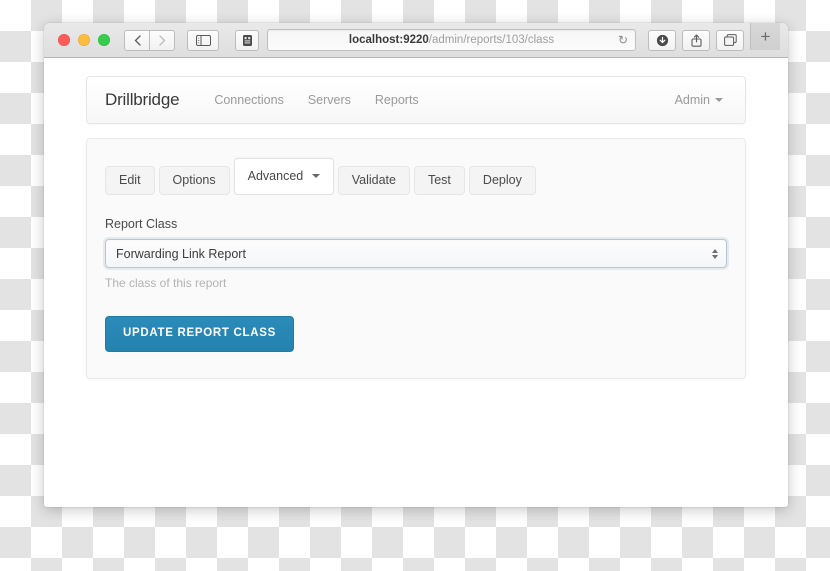  I want to click on reader-icon, so click(247, 40).